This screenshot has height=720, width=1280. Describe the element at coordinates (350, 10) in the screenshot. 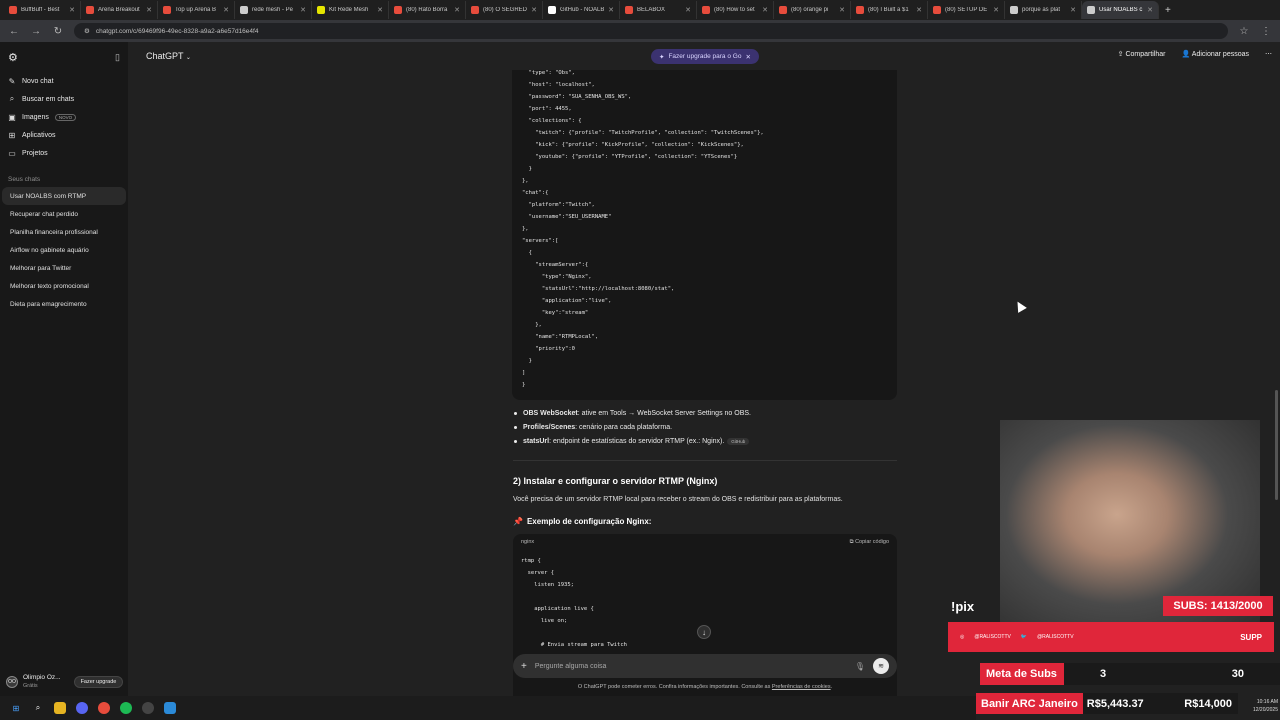

I see `browser-tab: Kit Rede Mesh ✕` at that location.